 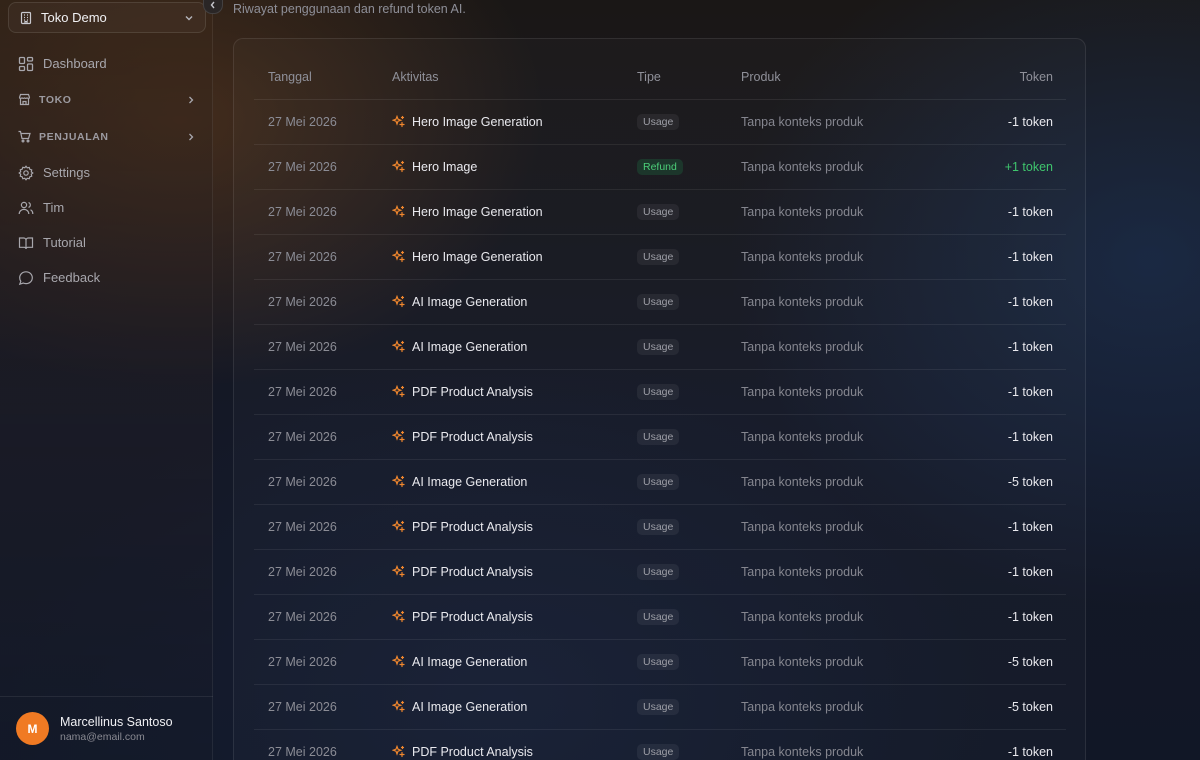 What do you see at coordinates (107, 172) in the screenshot?
I see `sidebar-item-settings: Settings` at bounding box center [107, 172].